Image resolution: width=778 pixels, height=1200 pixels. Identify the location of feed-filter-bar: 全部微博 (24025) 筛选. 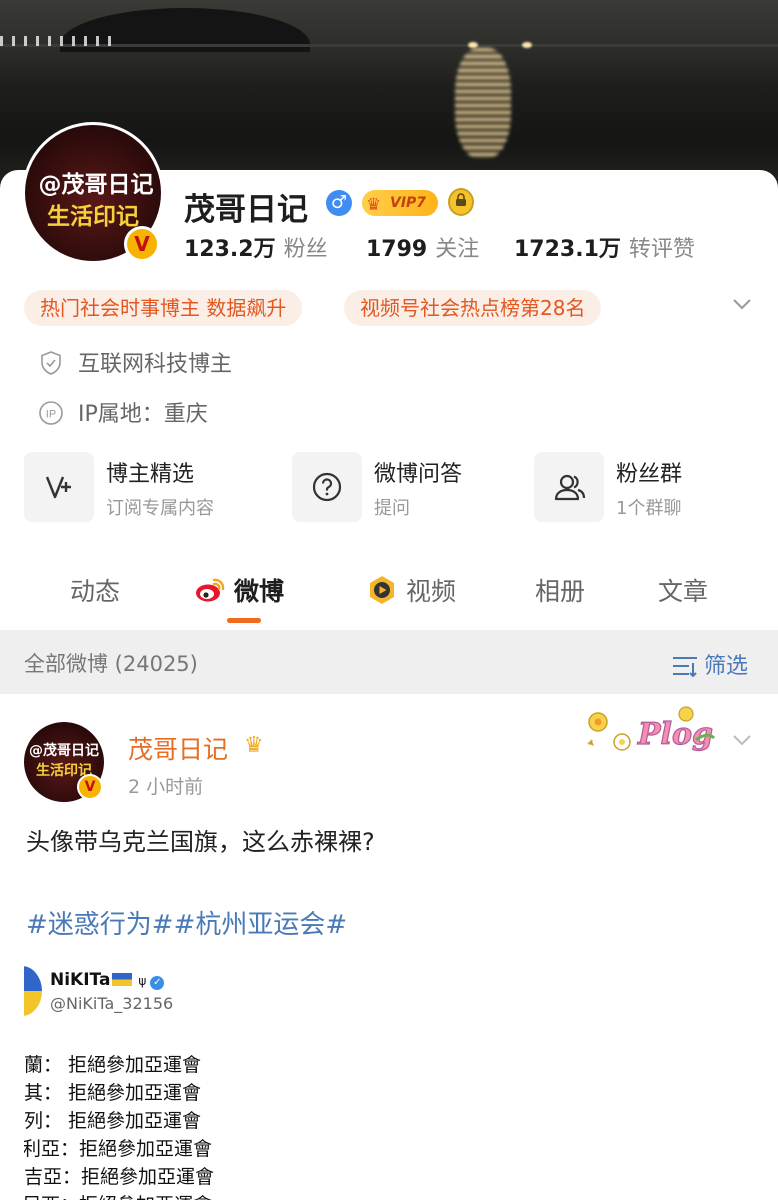
(389, 662).